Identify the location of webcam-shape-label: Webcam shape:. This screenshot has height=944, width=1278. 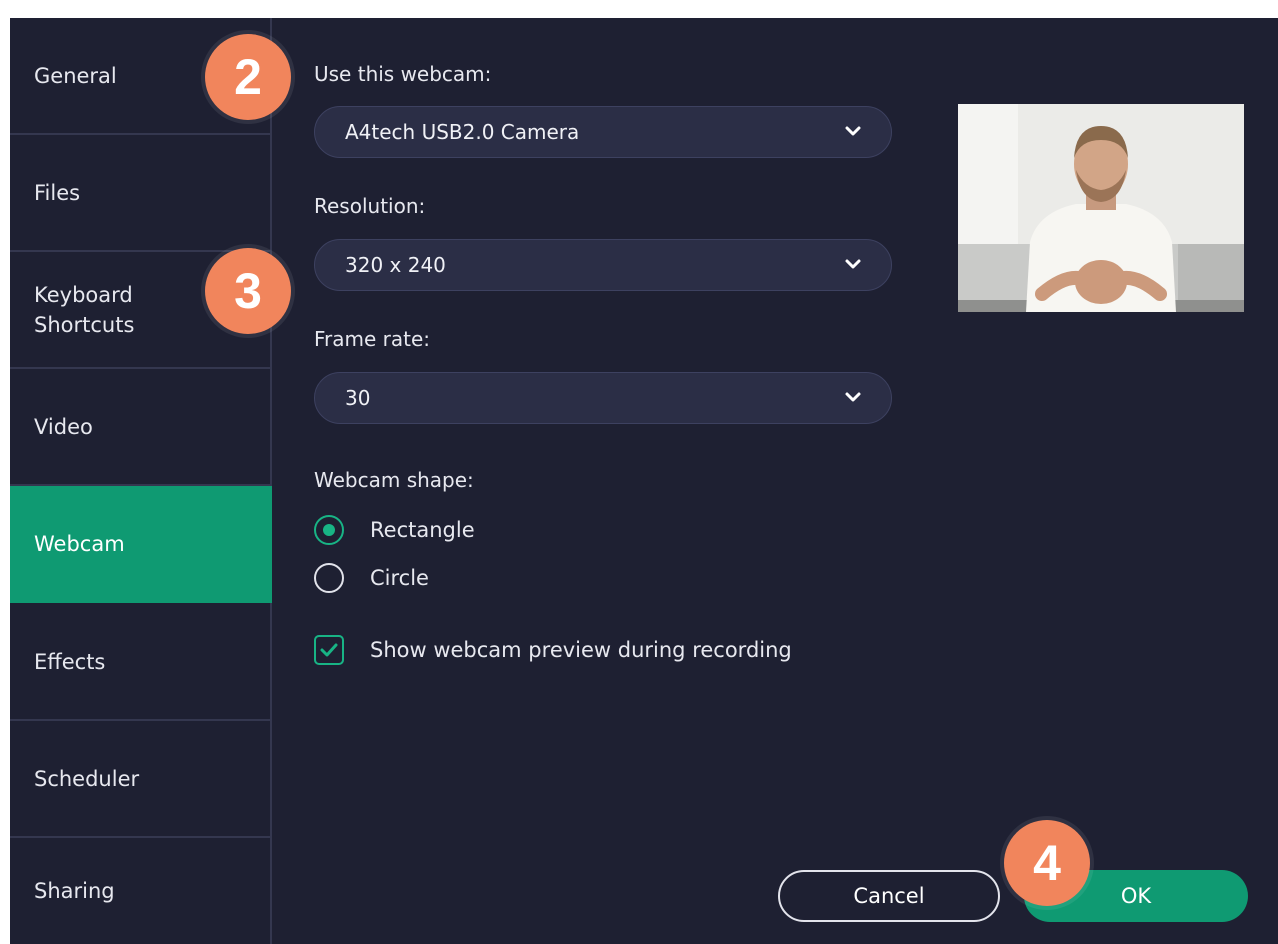
(394, 480).